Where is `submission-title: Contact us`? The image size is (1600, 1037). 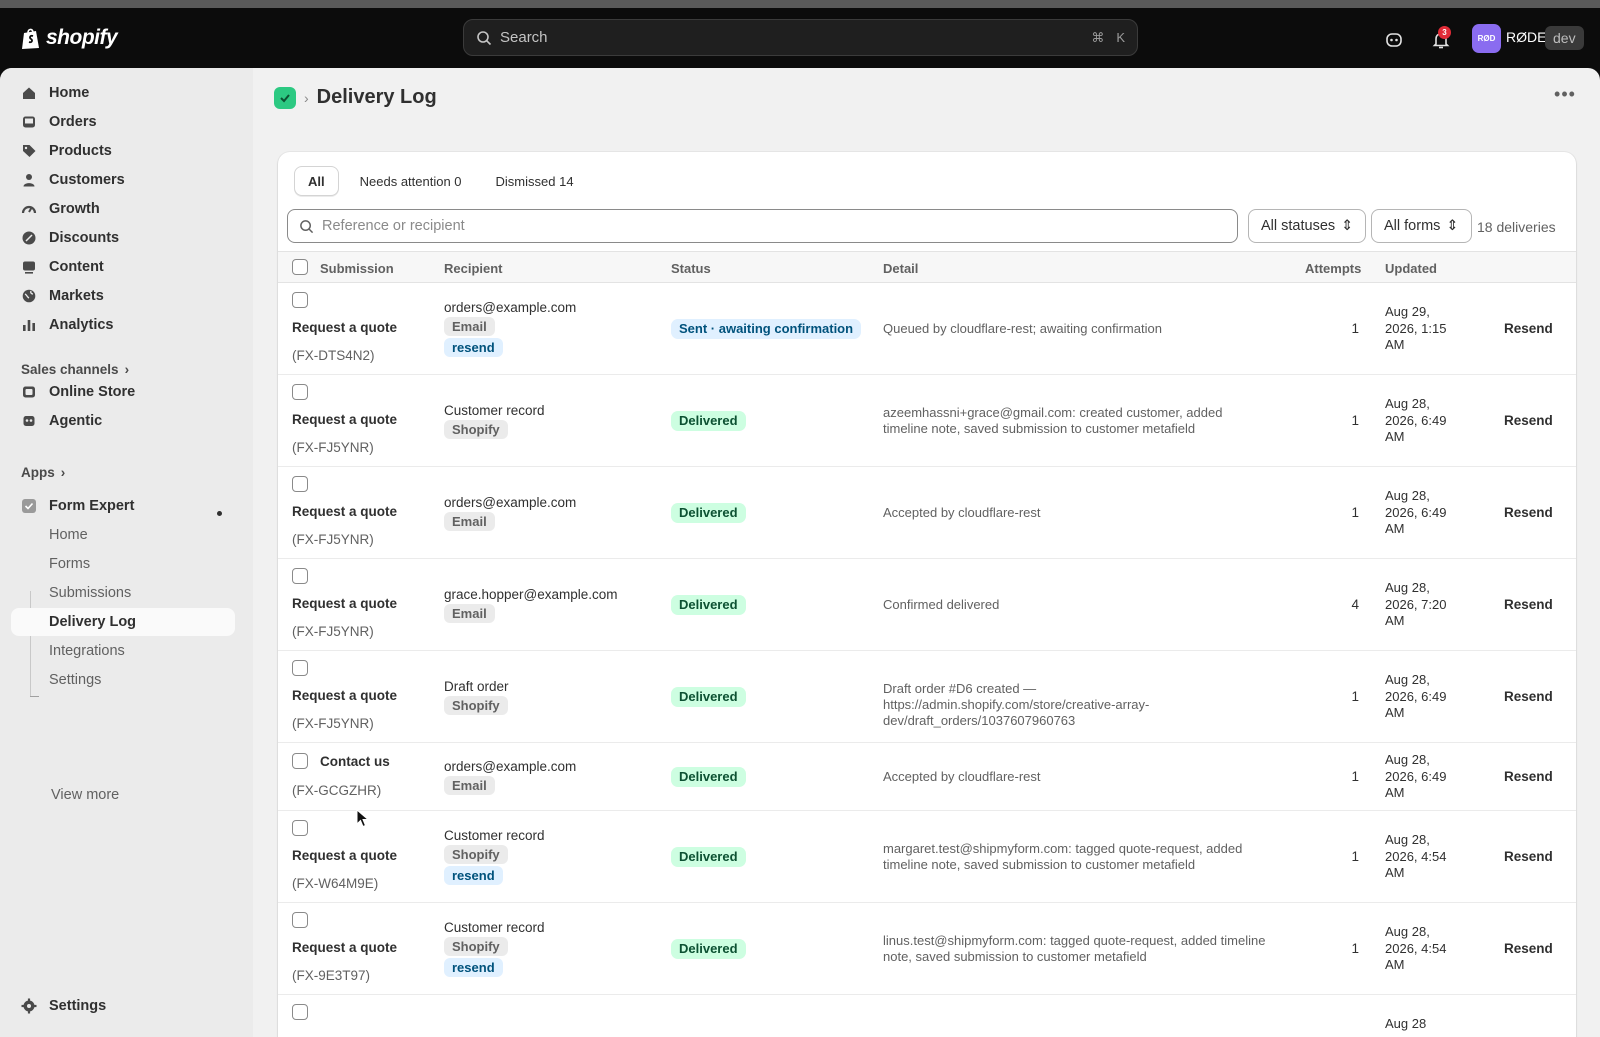
submission-title: Contact us is located at coordinates (355, 761).